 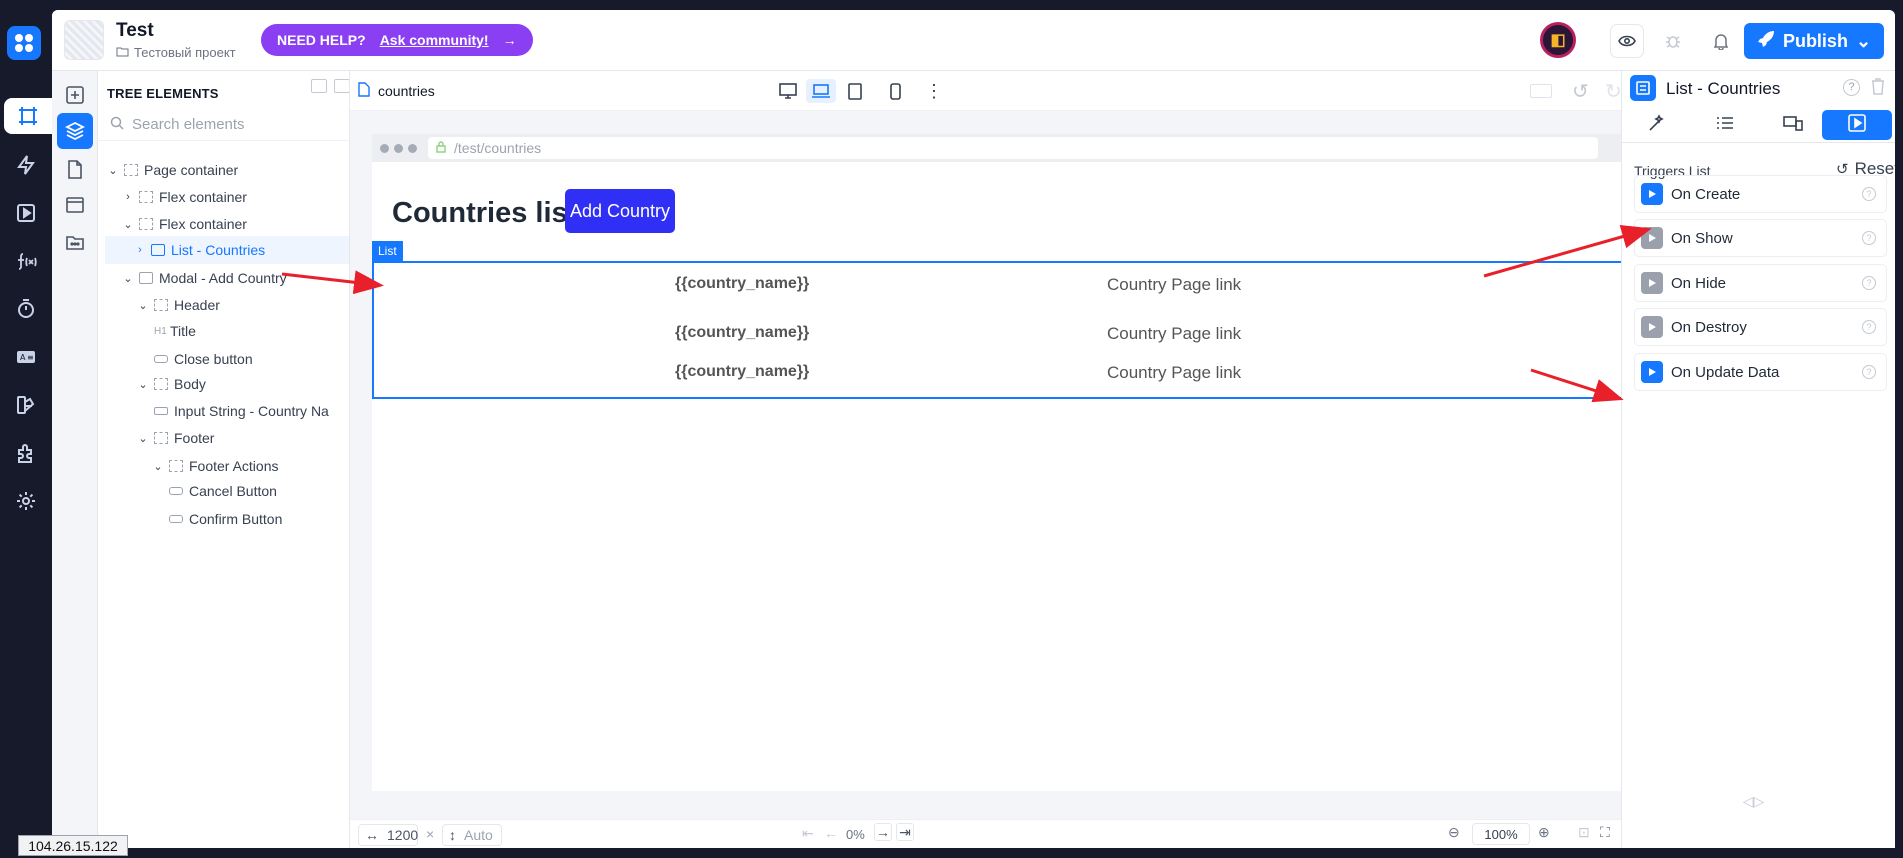 I want to click on more-vertical-icon: ⋮, so click(x=934, y=91).